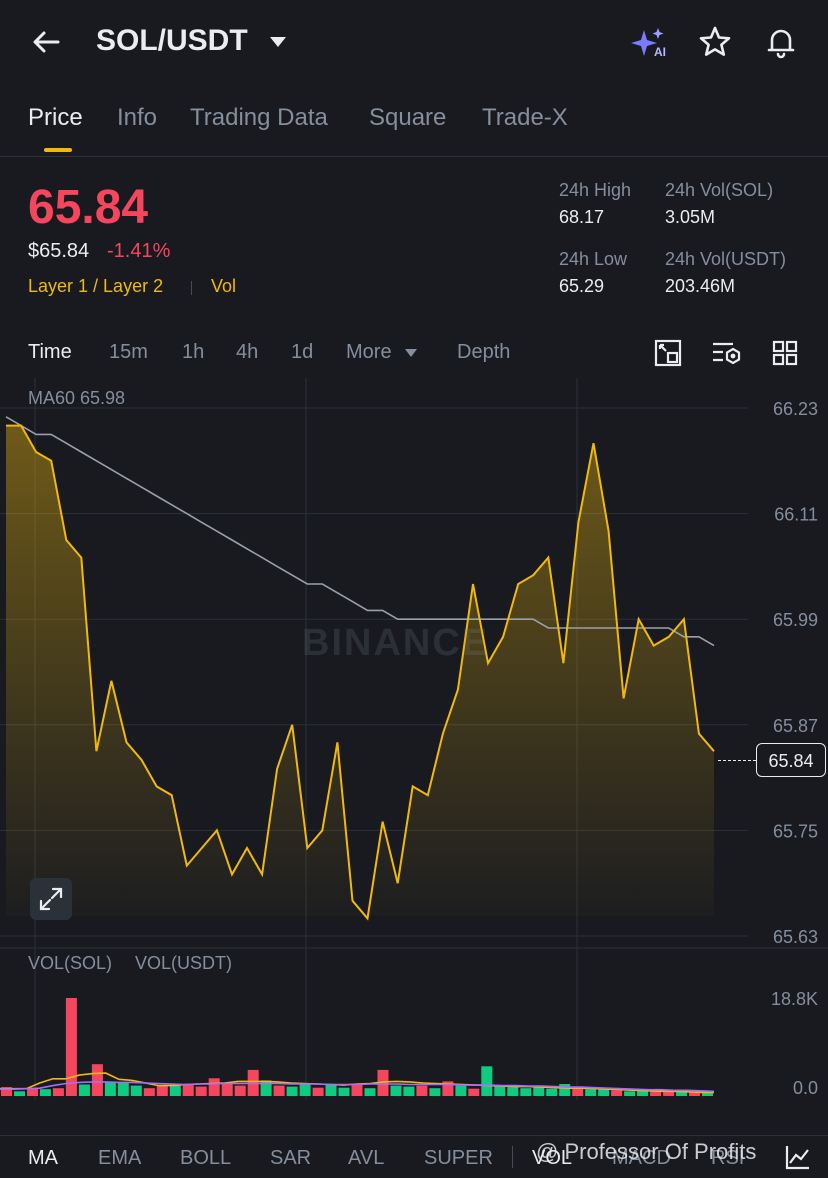 The height and width of the screenshot is (1178, 828). What do you see at coordinates (719, 190) in the screenshot?
I see `vol-sol-label: 24h Vol(SOL)` at bounding box center [719, 190].